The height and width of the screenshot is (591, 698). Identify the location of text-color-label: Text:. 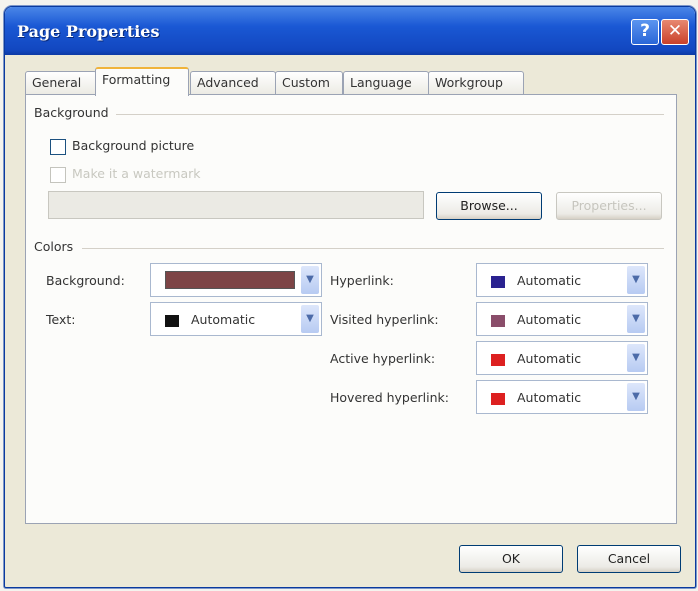
(61, 319).